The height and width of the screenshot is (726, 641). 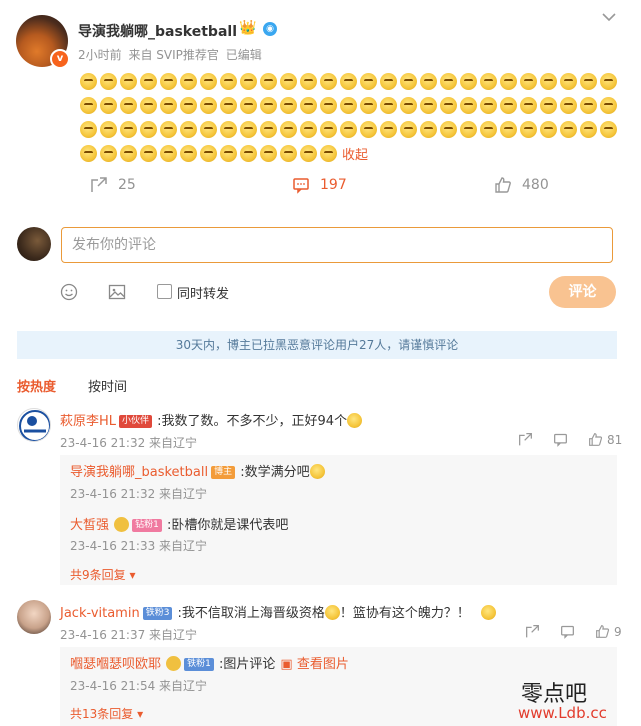 I want to click on comment-like-button: 81, so click(x=605, y=439).